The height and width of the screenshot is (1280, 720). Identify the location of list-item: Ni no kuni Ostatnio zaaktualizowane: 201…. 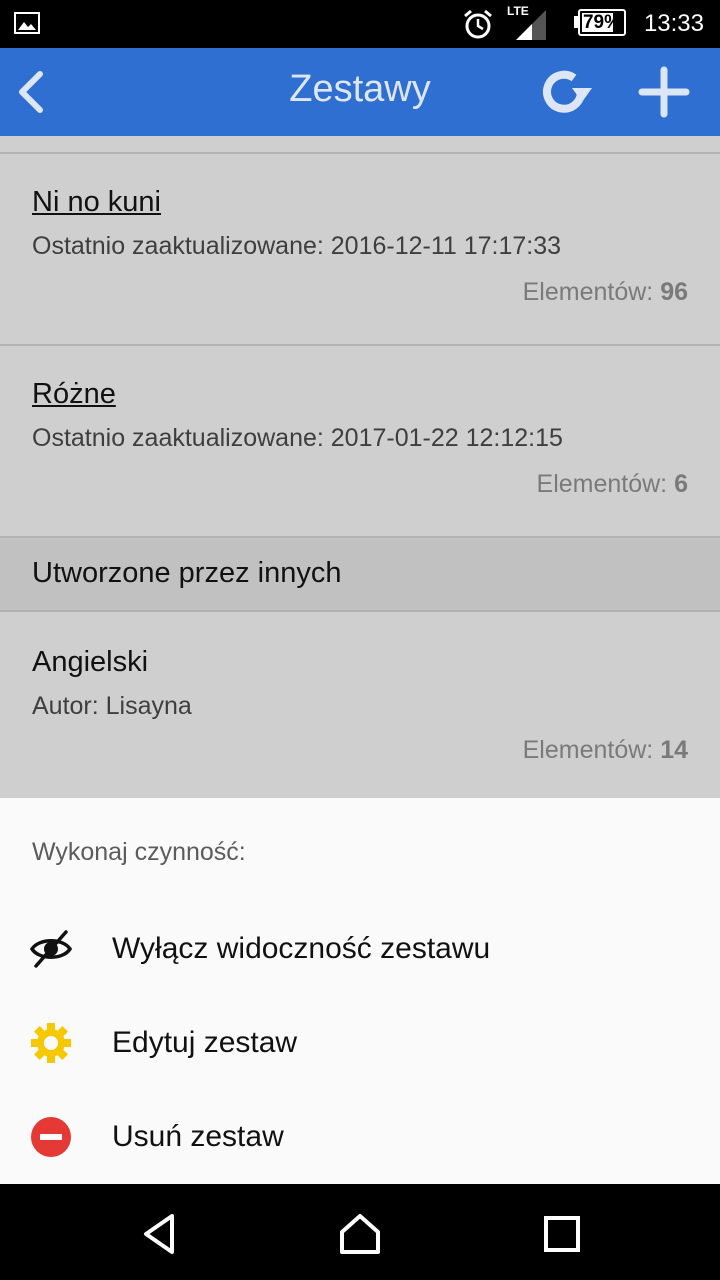
(360, 249).